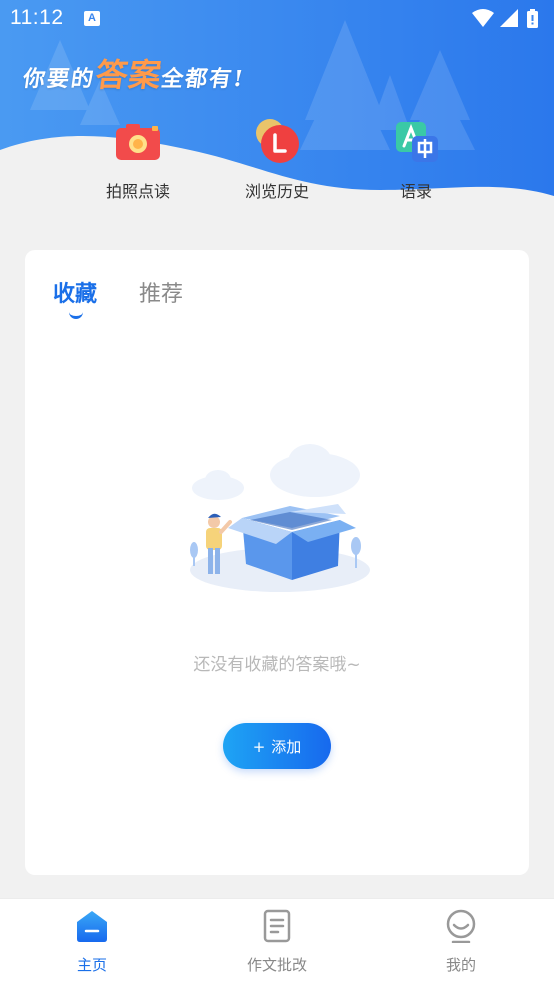 The height and width of the screenshot is (985, 554). Describe the element at coordinates (92, 18) in the screenshot. I see `notification-icon: A` at that location.